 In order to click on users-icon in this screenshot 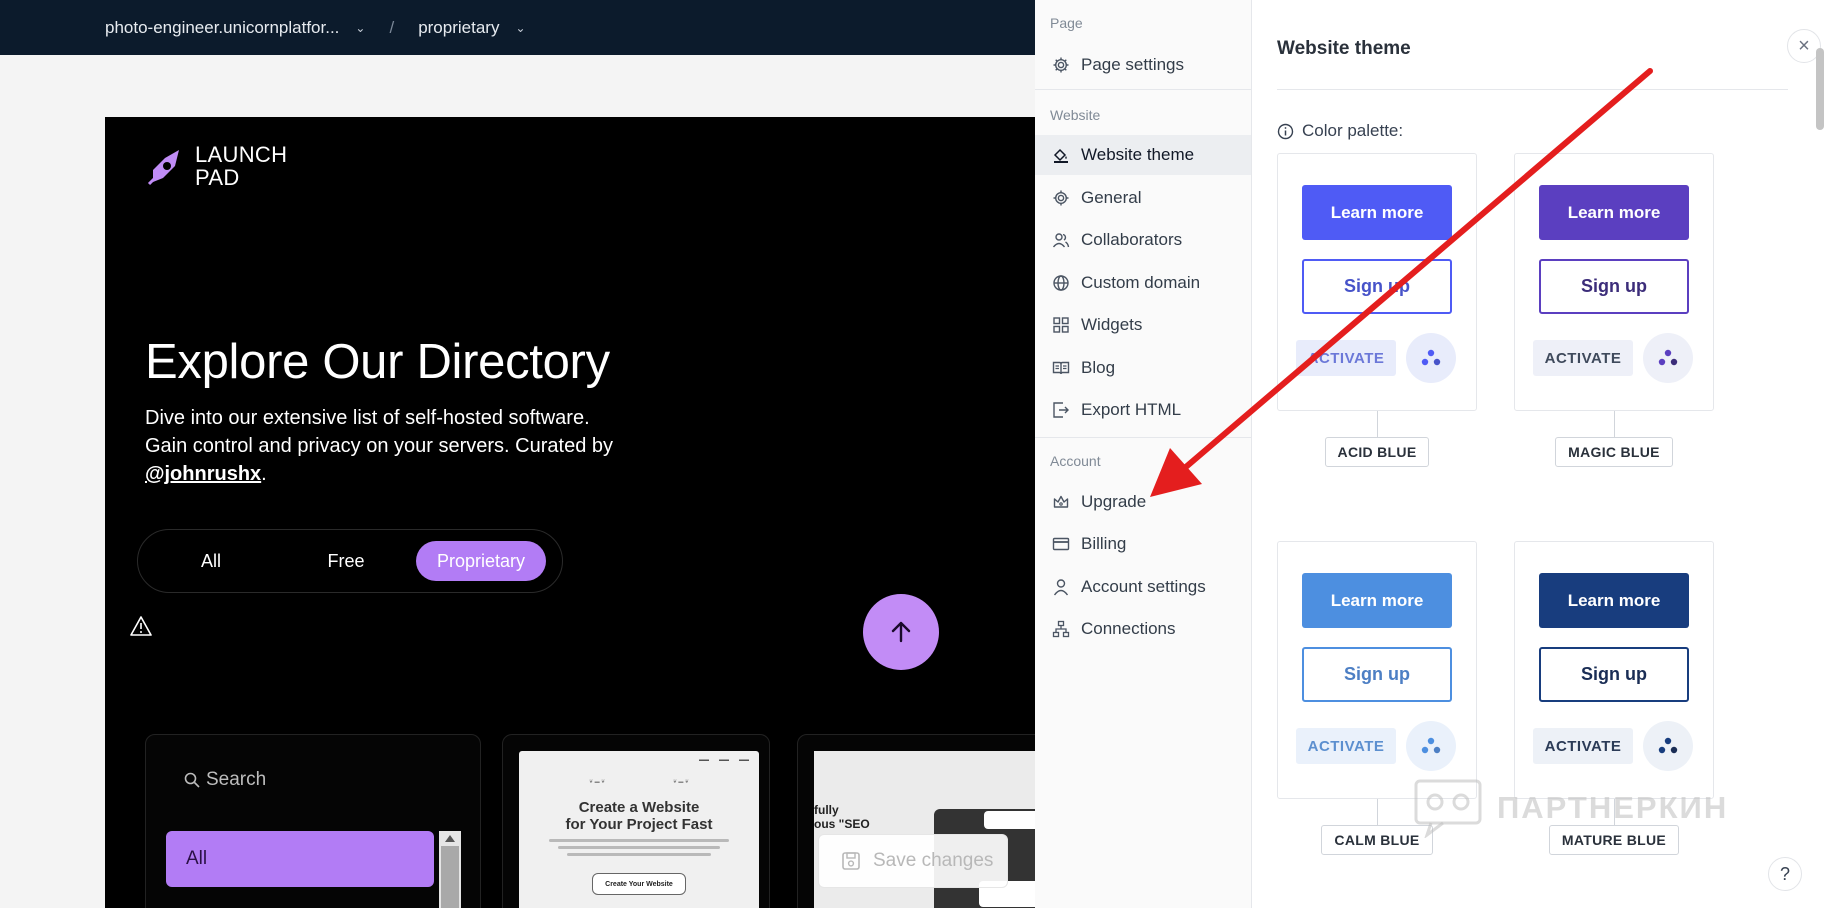, I will do `click(1061, 240)`.